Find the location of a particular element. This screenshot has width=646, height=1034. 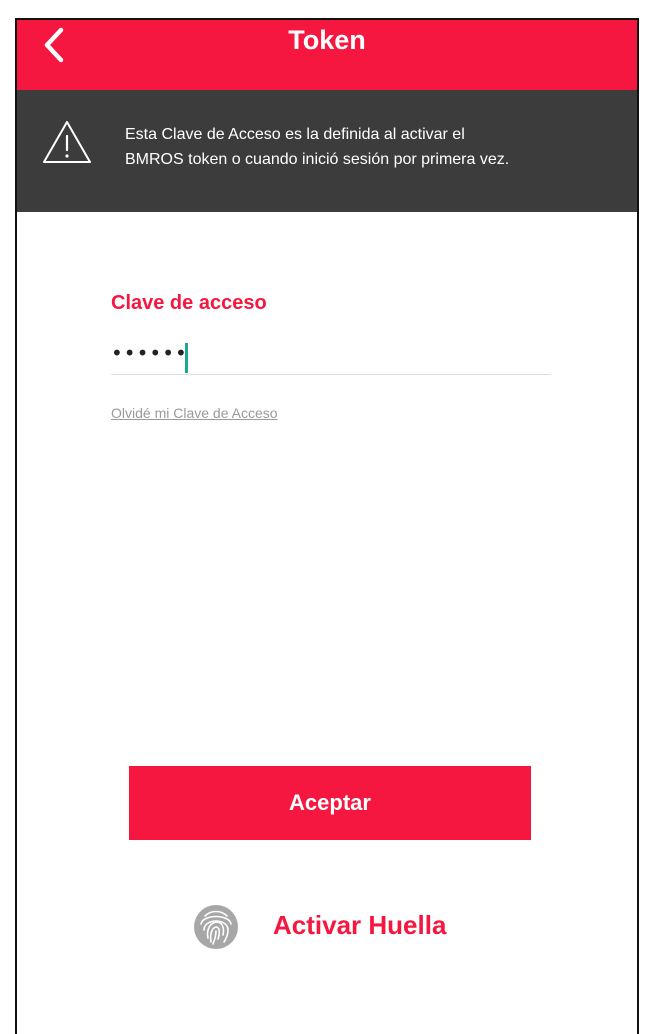

password-field: •••••• is located at coordinates (331, 355).